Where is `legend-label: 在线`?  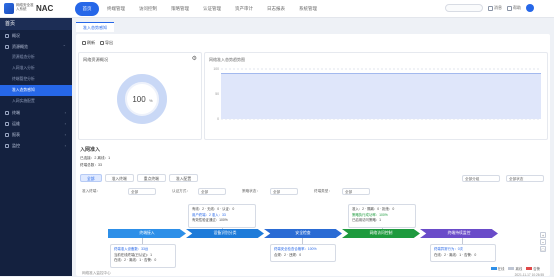
legend-label: 在线 is located at coordinates (501, 269).